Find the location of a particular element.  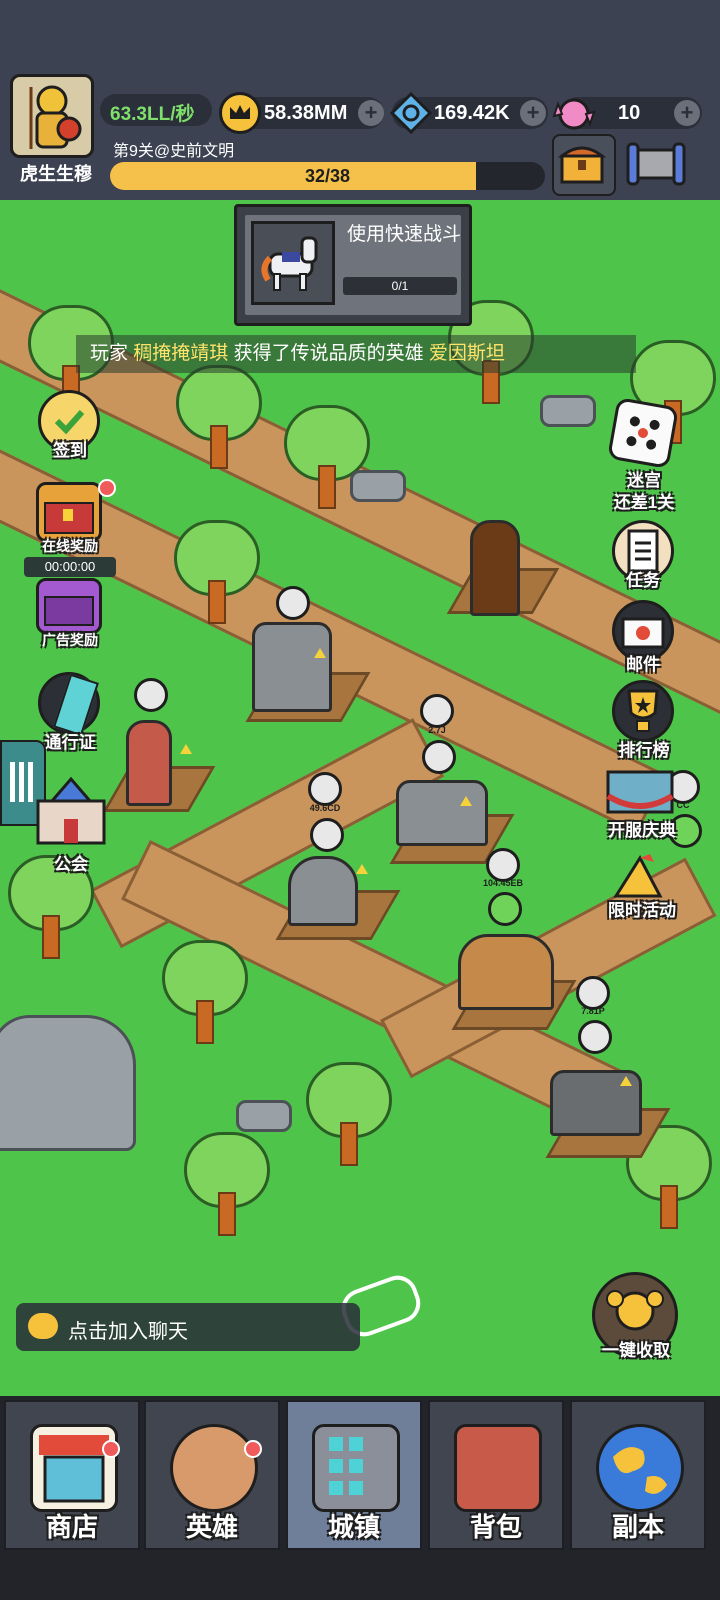

scroll-icon is located at coordinates (656, 164).